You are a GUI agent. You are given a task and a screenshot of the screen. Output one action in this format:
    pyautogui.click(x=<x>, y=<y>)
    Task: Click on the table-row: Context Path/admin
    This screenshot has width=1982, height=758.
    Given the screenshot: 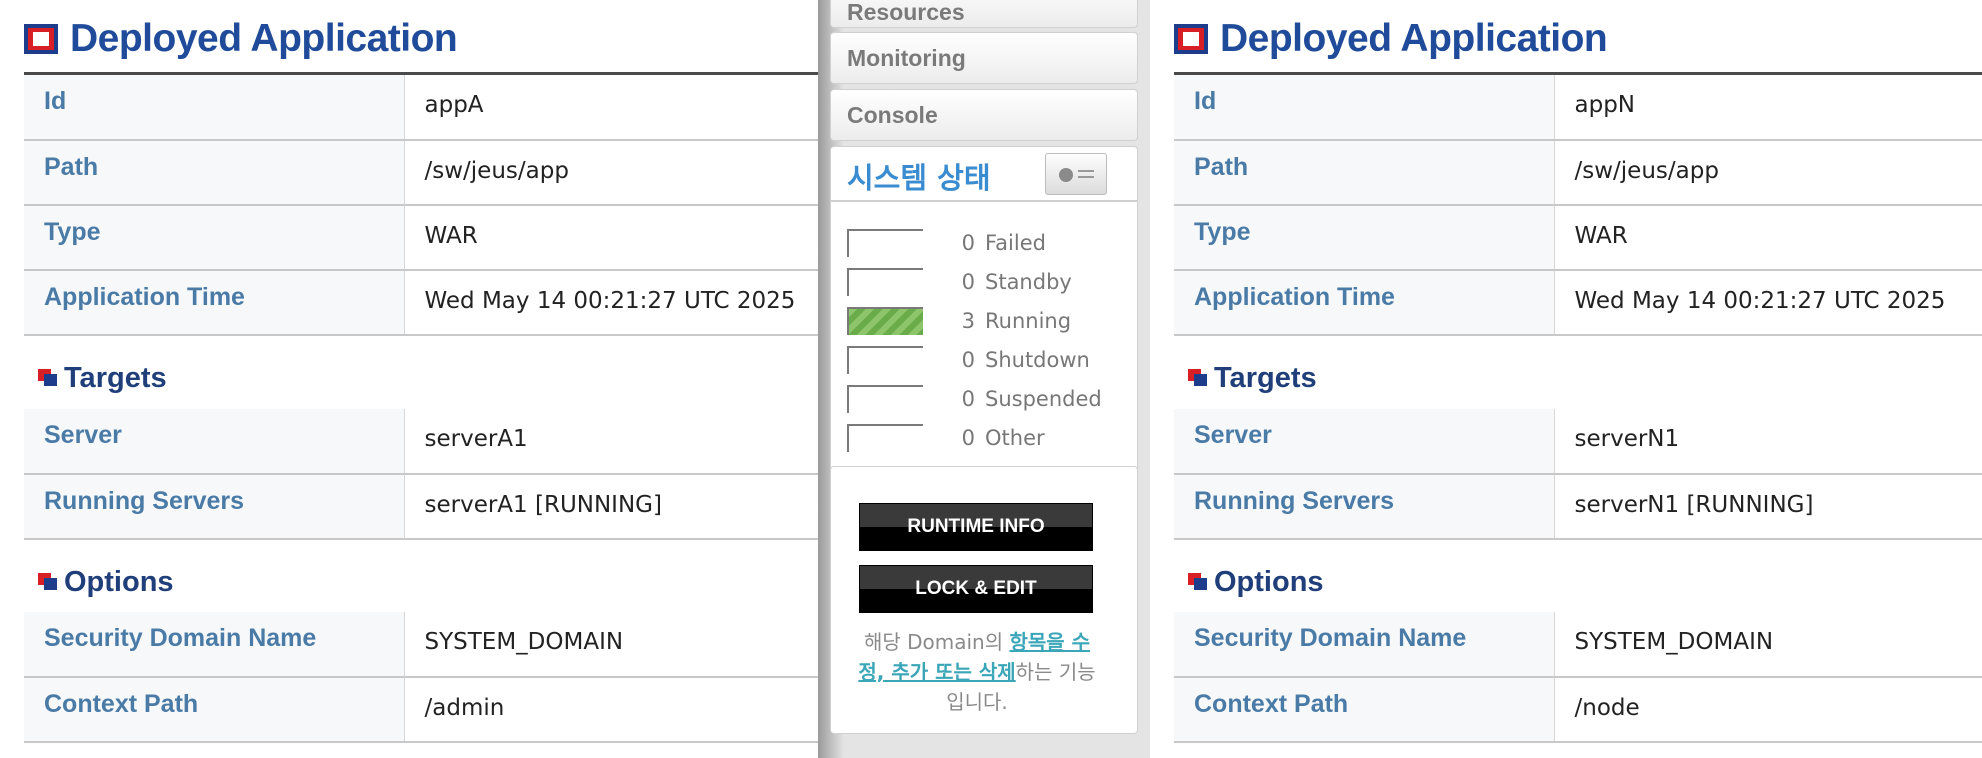 What is the action you would take?
    pyautogui.click(x=421, y=710)
    